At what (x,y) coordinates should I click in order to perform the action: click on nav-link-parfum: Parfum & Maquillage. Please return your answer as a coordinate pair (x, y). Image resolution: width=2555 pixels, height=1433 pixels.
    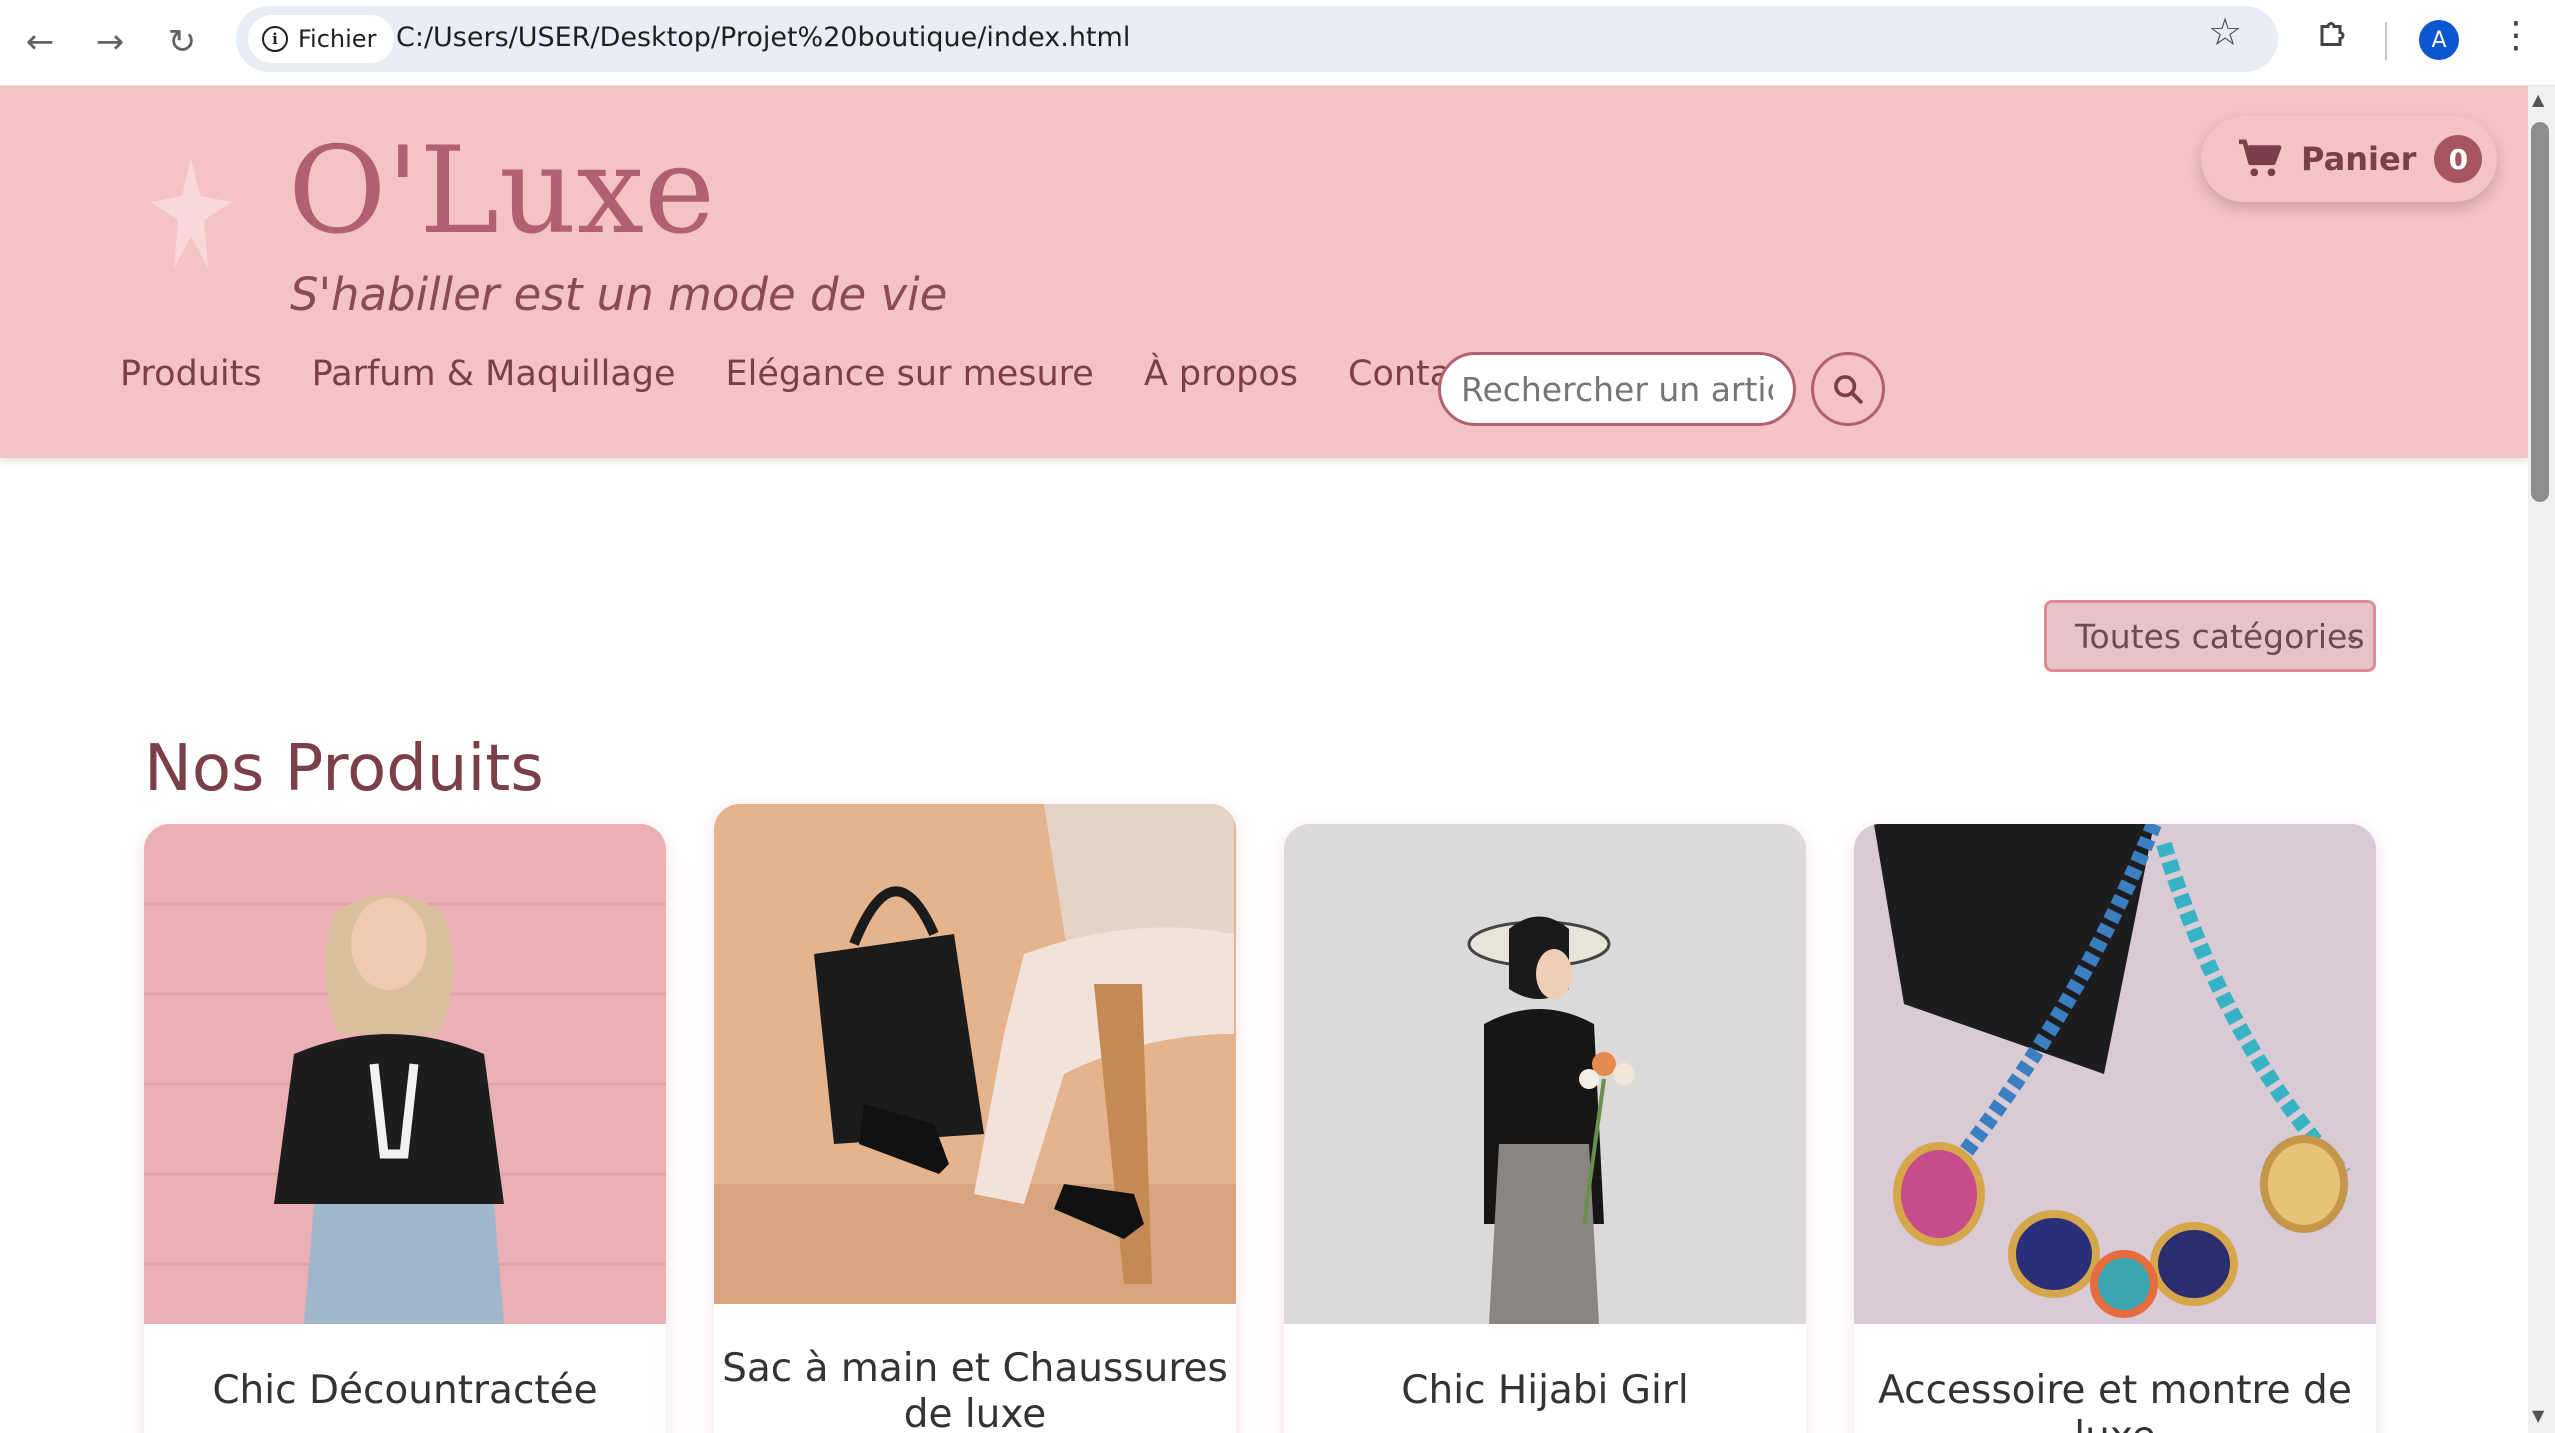
    Looking at the image, I should click on (494, 374).